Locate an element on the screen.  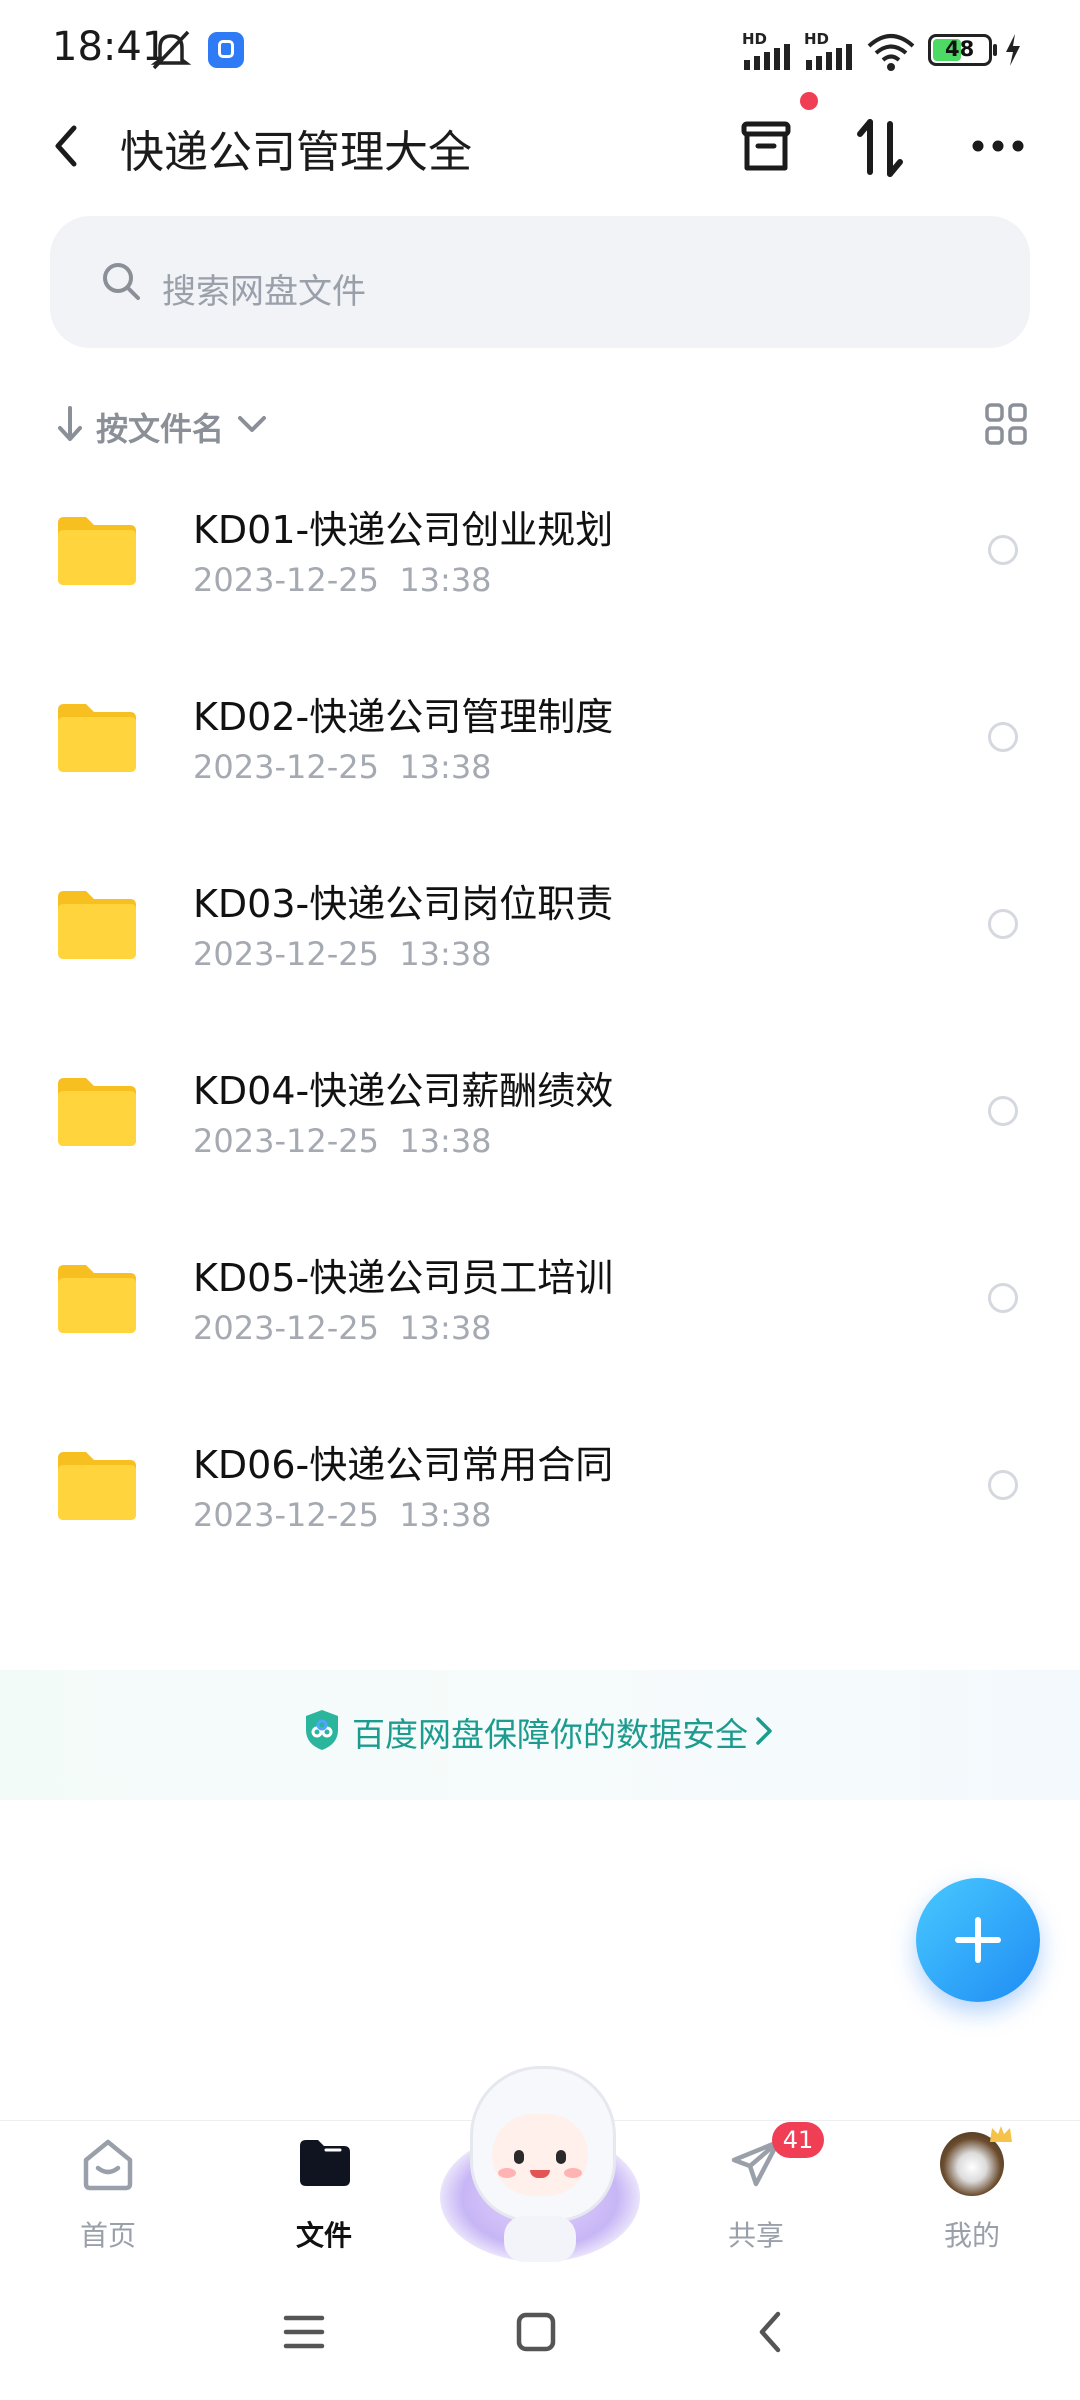
mascot-assistant is located at coordinates (540, 2166).